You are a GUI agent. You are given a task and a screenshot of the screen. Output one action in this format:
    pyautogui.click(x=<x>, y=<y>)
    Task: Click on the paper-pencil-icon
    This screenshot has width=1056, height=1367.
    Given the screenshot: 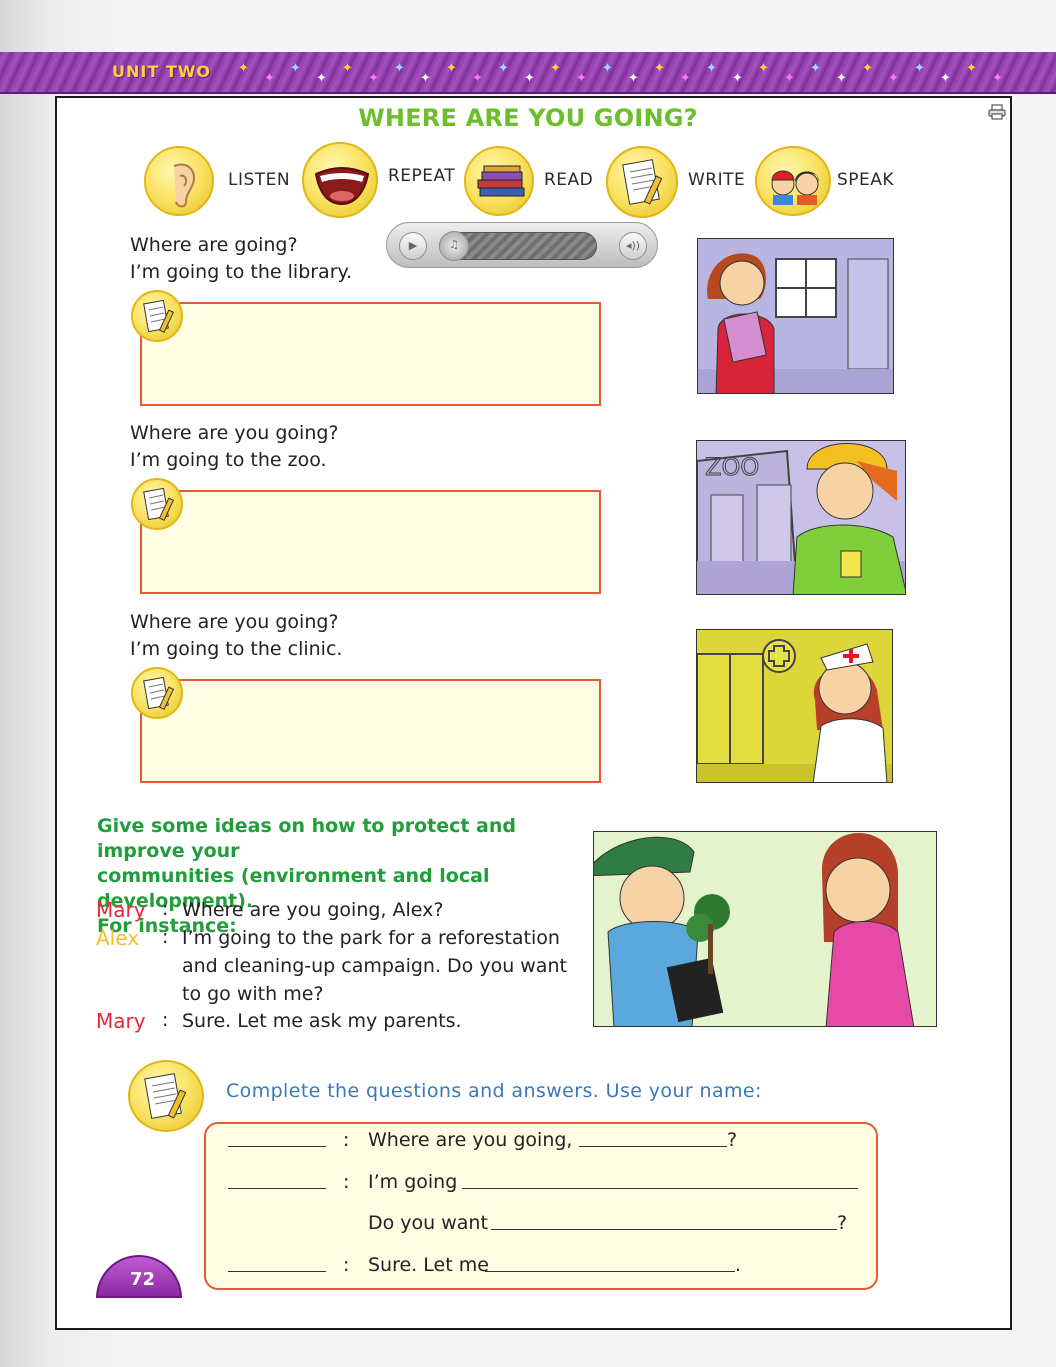 What is the action you would take?
    pyautogui.click(x=642, y=182)
    